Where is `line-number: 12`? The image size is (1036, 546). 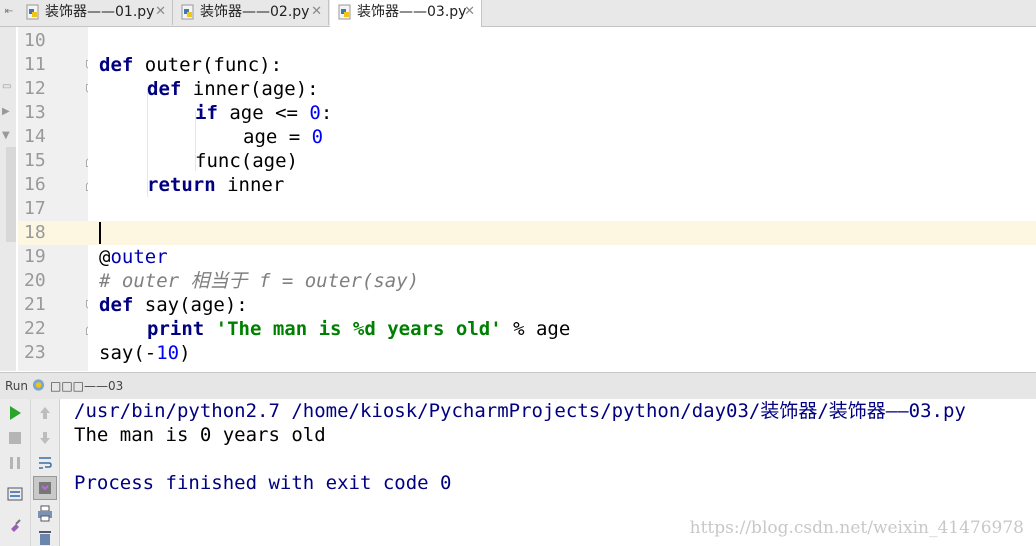 line-number: 12 is located at coordinates (35, 88).